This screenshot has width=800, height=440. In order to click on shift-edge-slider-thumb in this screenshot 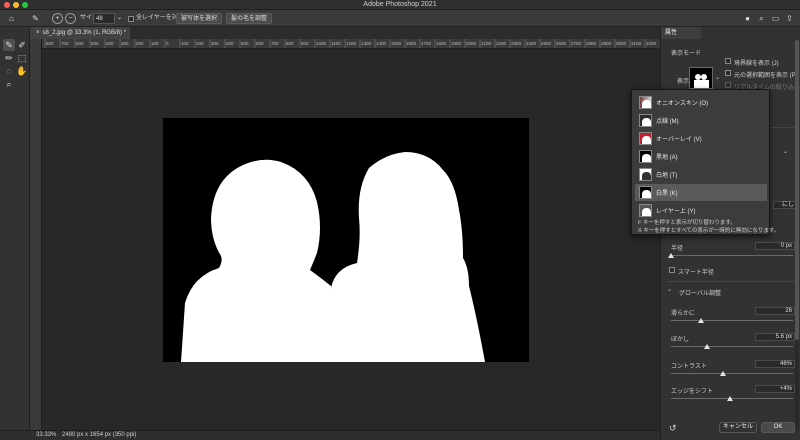, I will do `click(730, 398)`.